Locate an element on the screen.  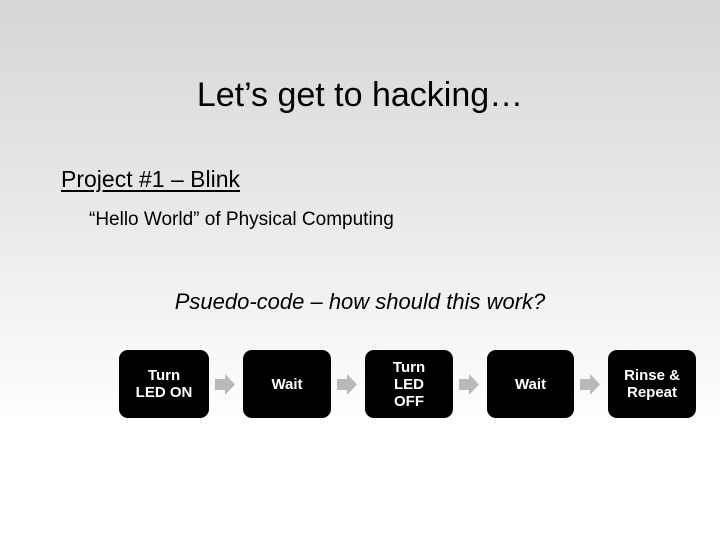
flow-step-box: Rinse & Repeat is located at coordinates (652, 384).